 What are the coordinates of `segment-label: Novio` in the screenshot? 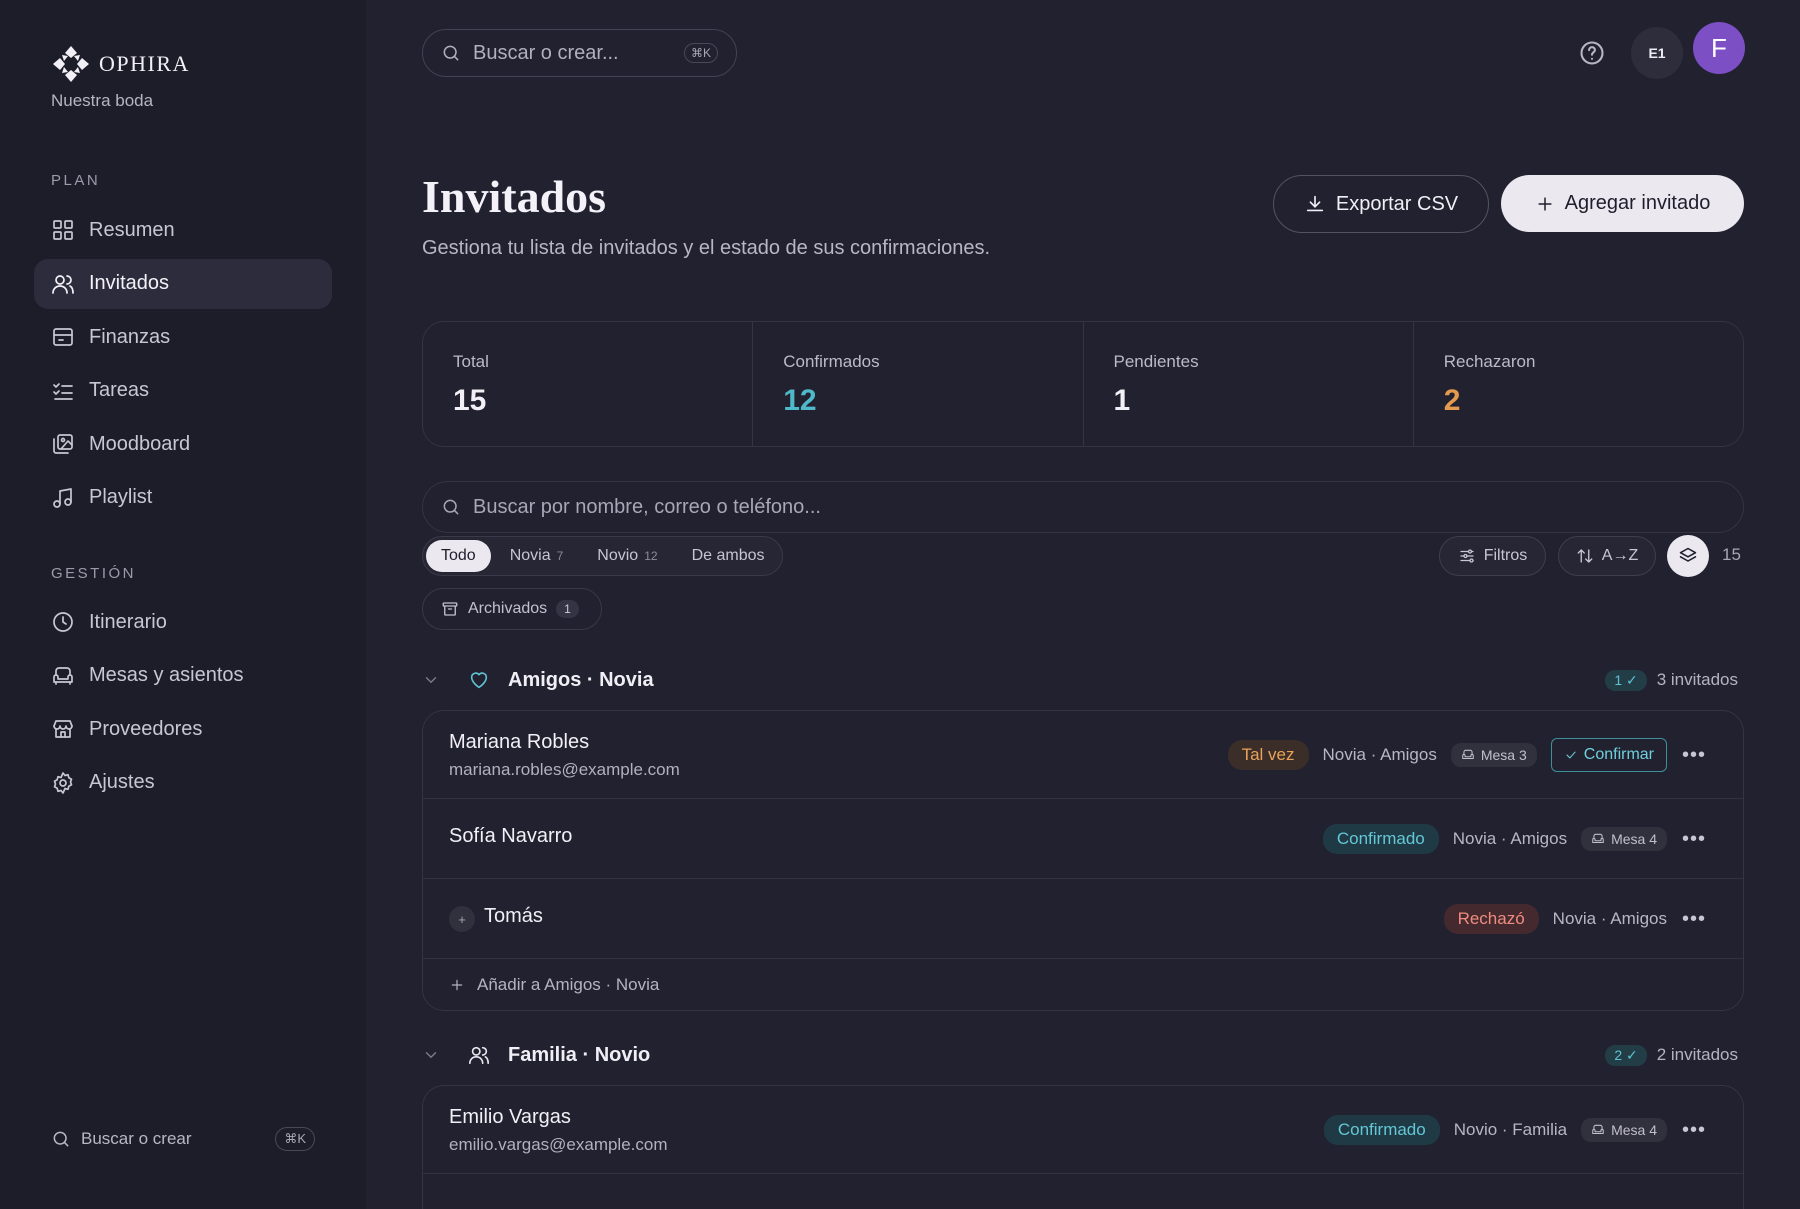 It's located at (618, 555).